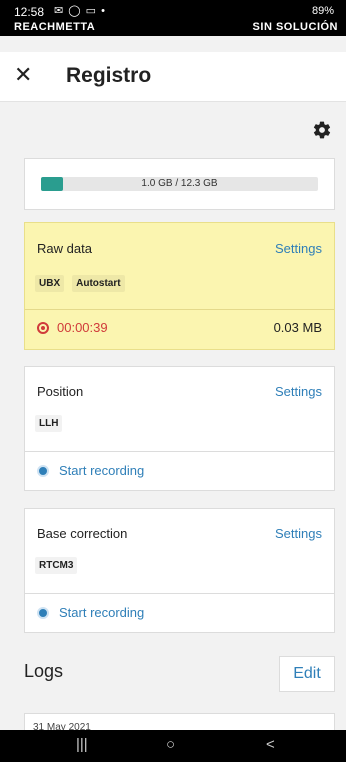 This screenshot has width=346, height=762. What do you see at coordinates (82, 744) in the screenshot?
I see `recents-icon: |||` at bounding box center [82, 744].